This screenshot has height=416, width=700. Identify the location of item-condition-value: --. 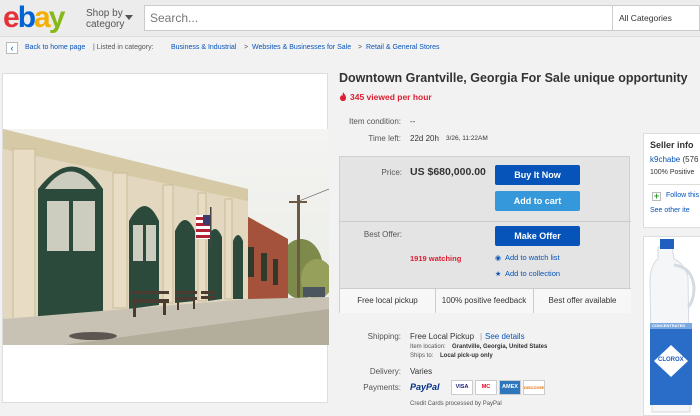
(413, 121).